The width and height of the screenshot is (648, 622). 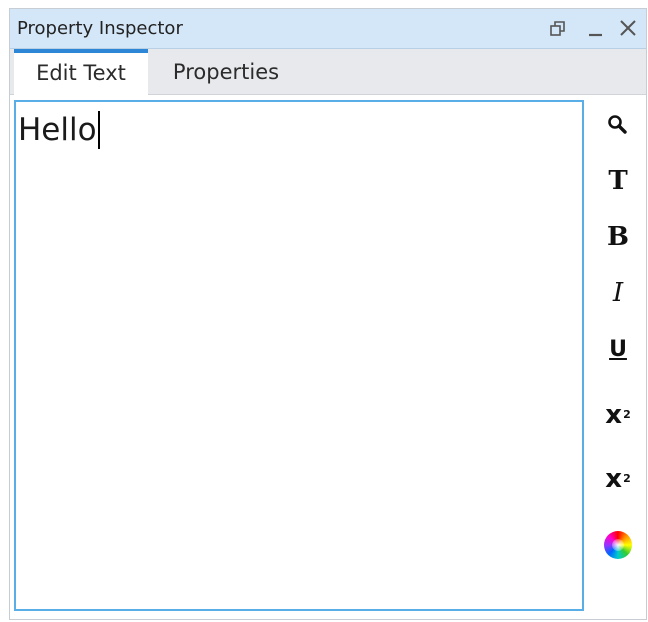 I want to click on minimize-icon, so click(x=595, y=35).